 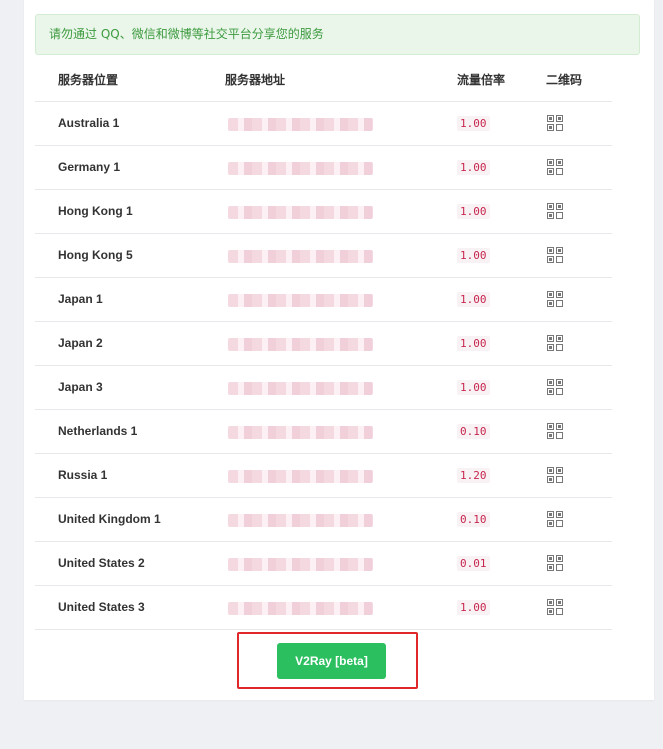 I want to click on table-row: Hong Kong 5 1.00, so click(x=323, y=256).